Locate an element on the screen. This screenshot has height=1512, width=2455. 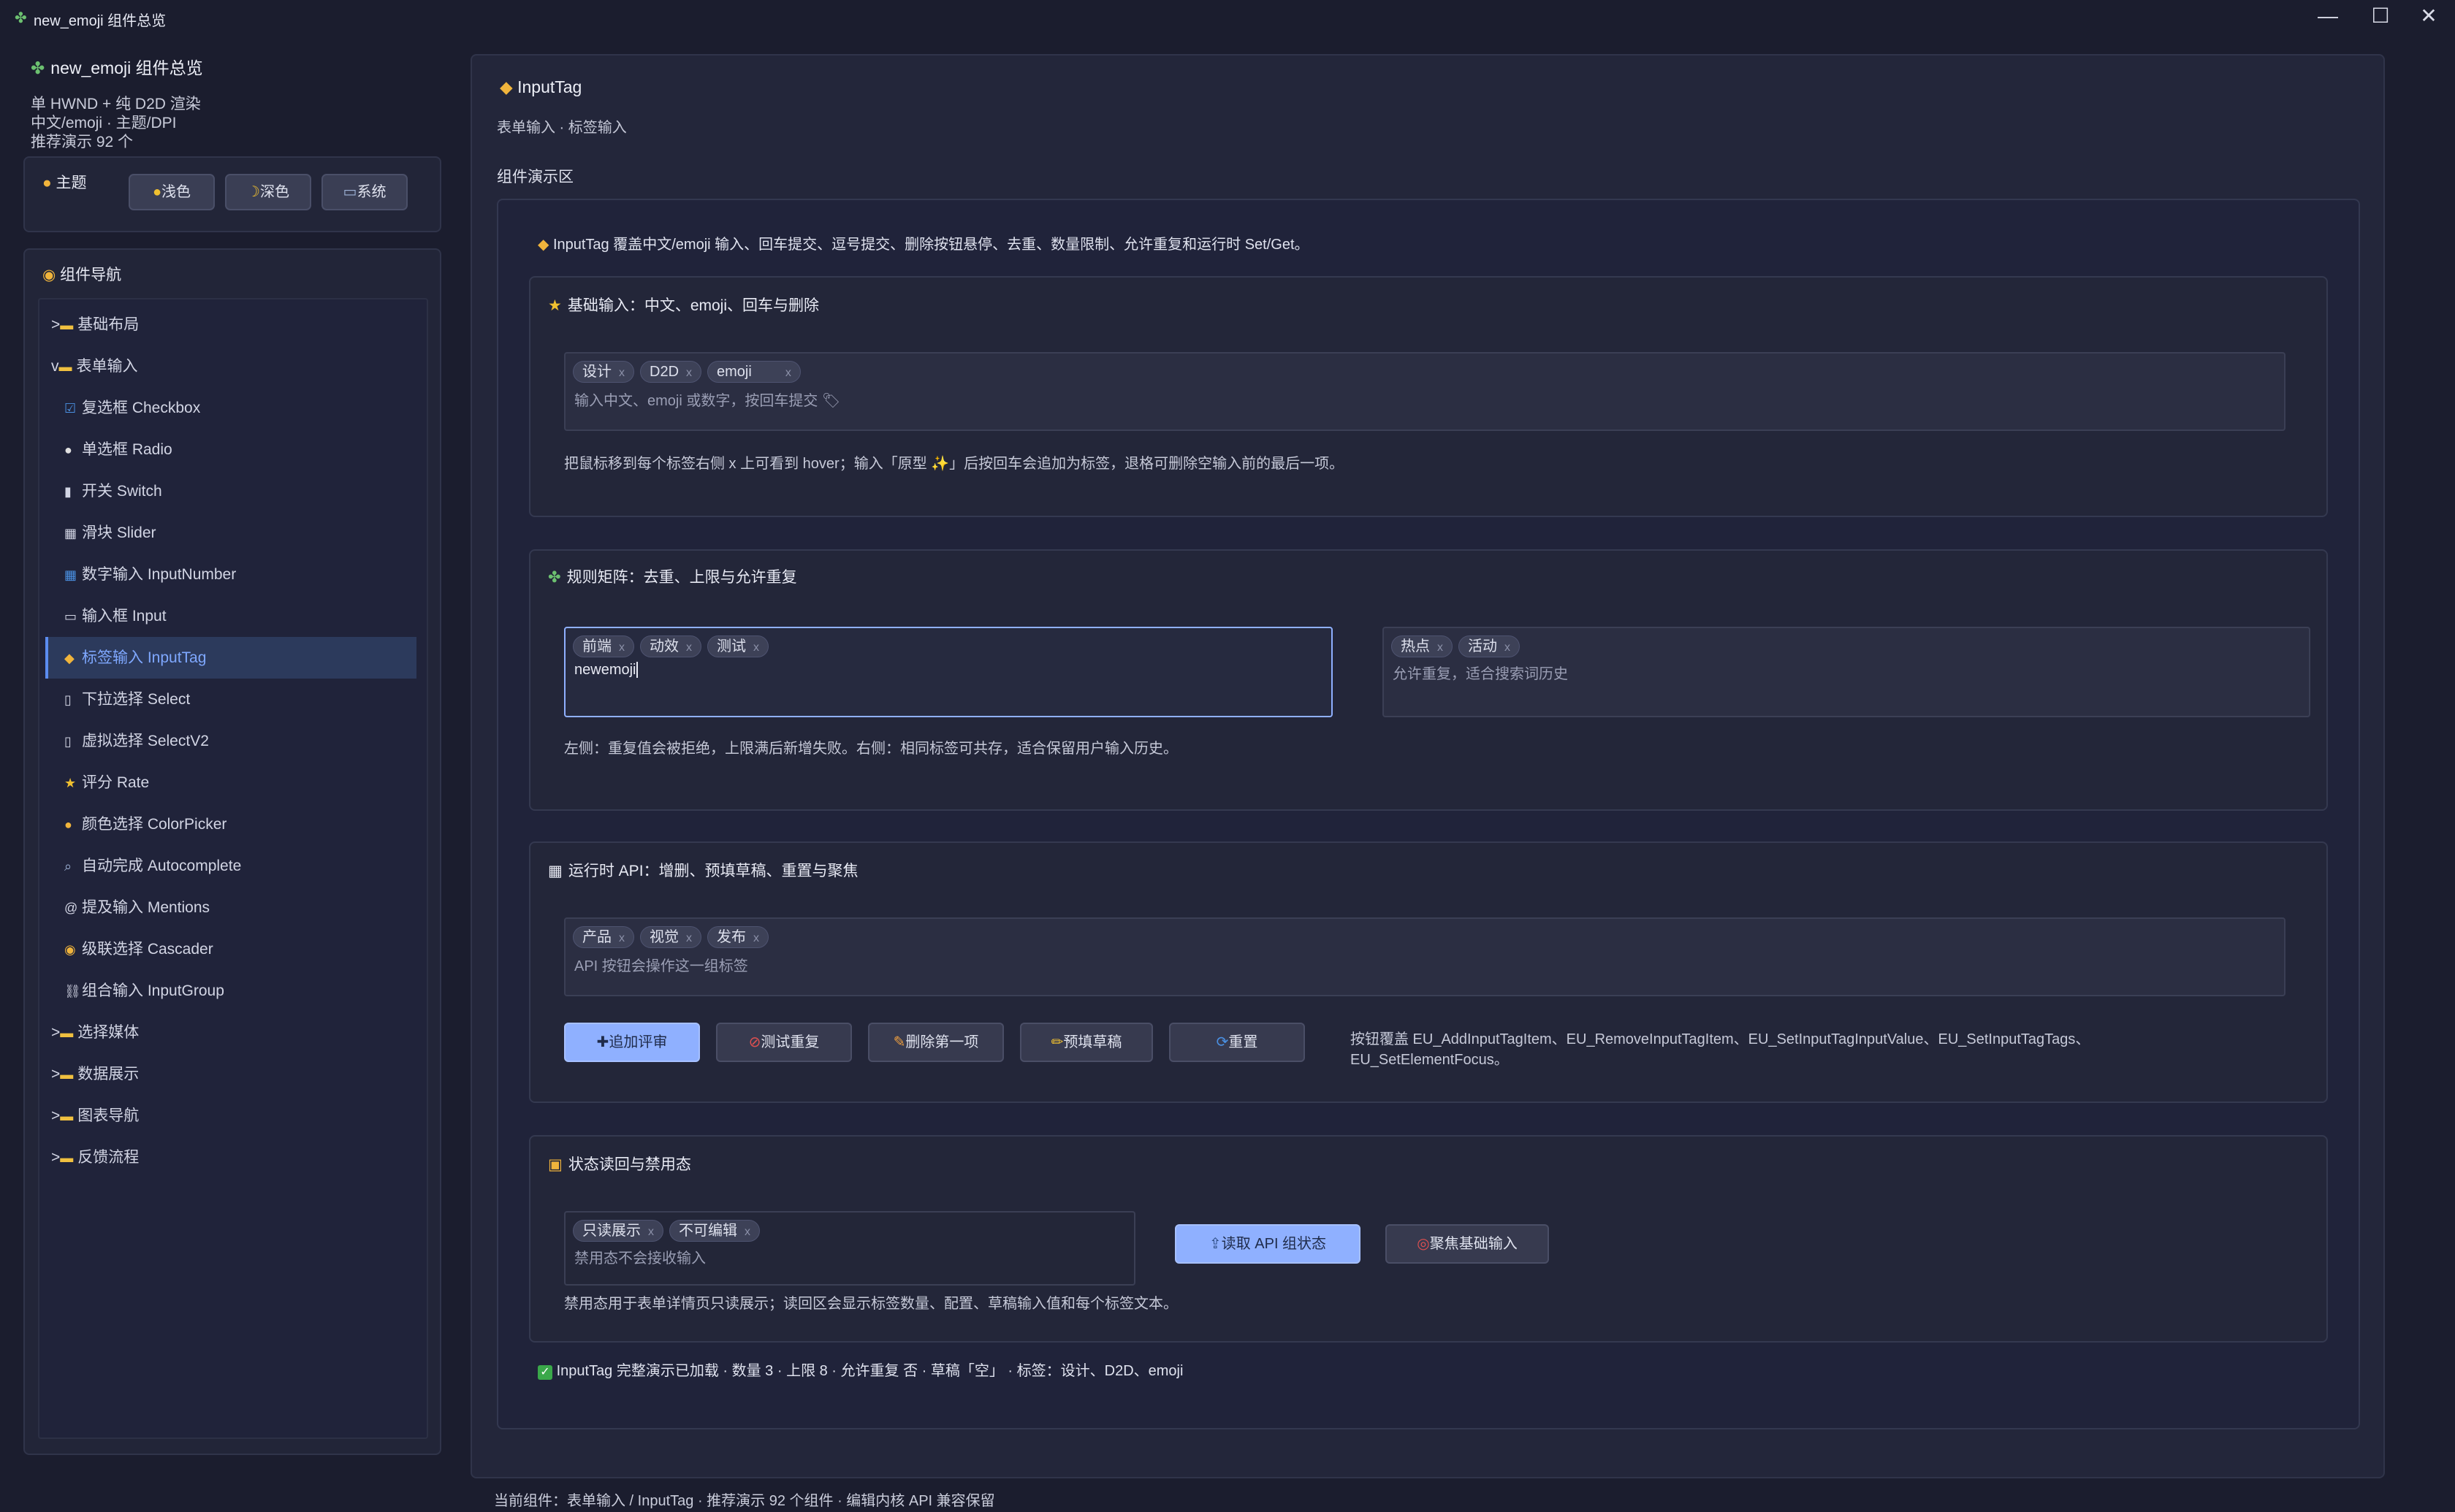
tag-icon: ◆ is located at coordinates (543, 245).